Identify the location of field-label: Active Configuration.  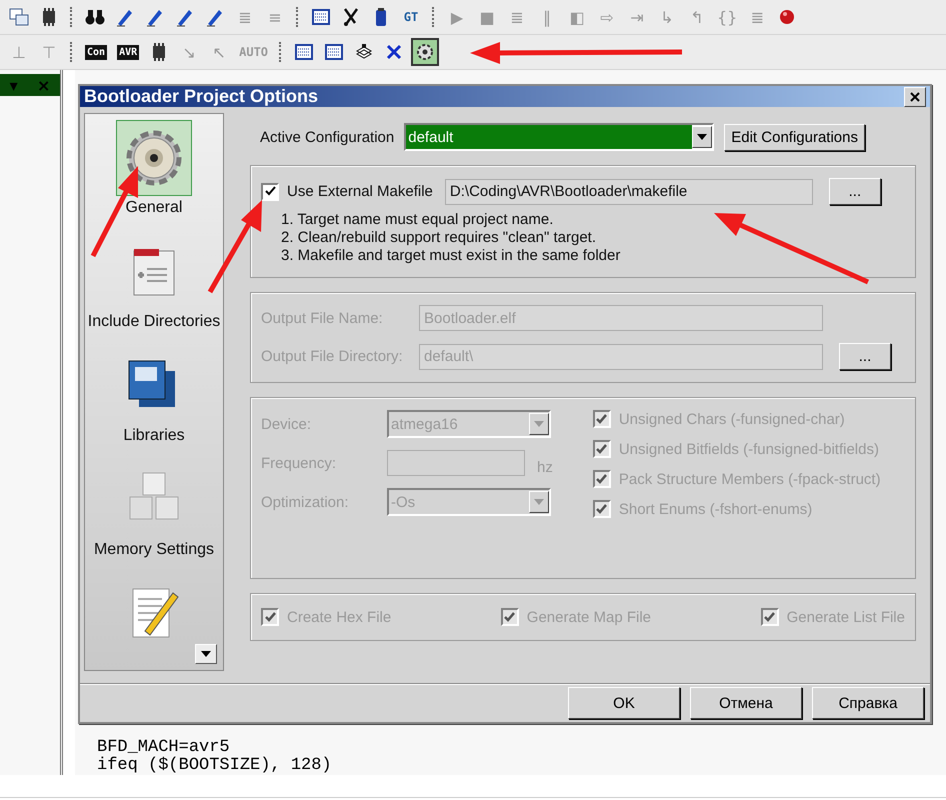
(327, 137).